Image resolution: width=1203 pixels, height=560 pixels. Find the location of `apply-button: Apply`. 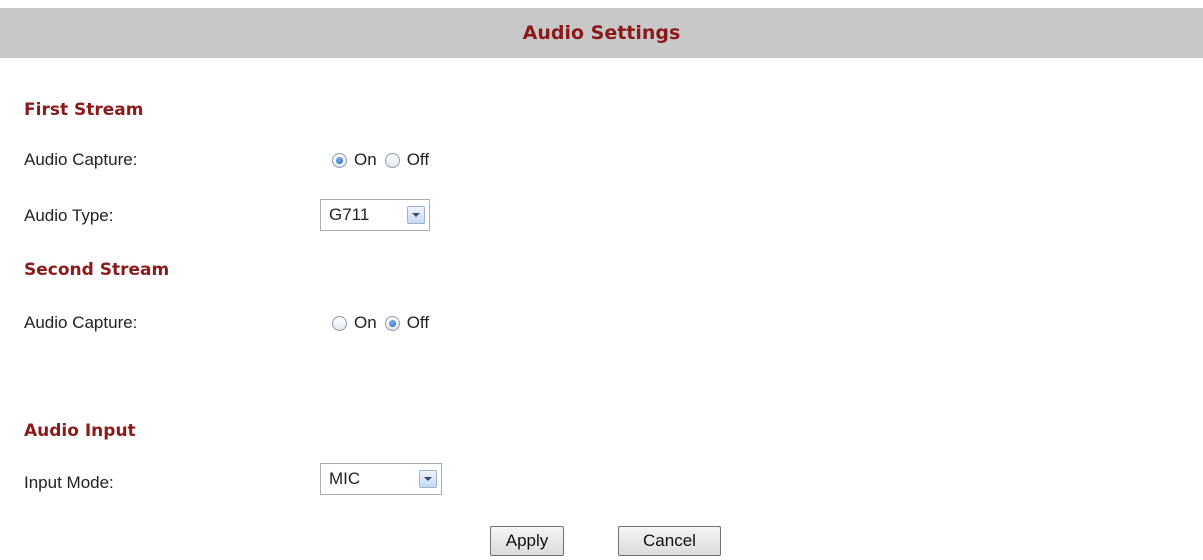

apply-button: Apply is located at coordinates (527, 541).